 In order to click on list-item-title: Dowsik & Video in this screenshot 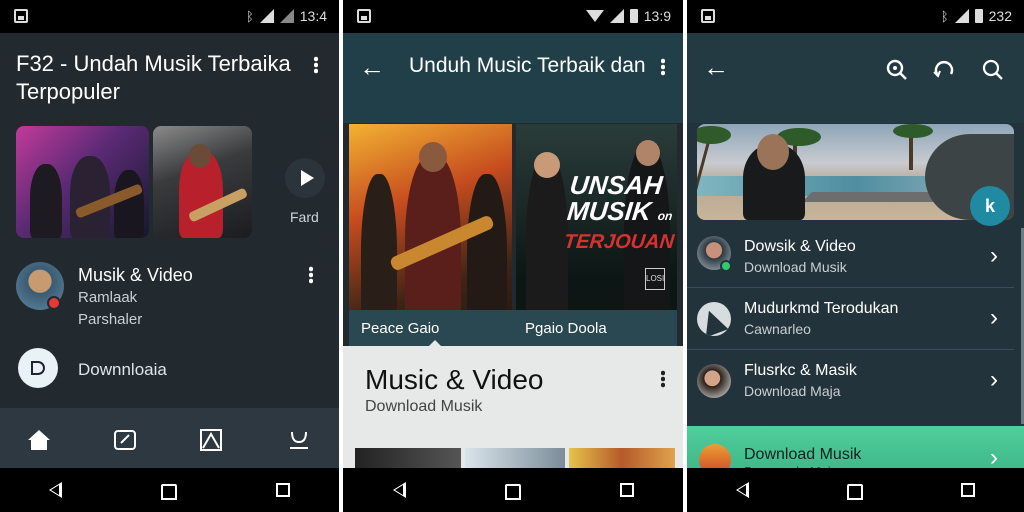, I will do `click(800, 246)`.